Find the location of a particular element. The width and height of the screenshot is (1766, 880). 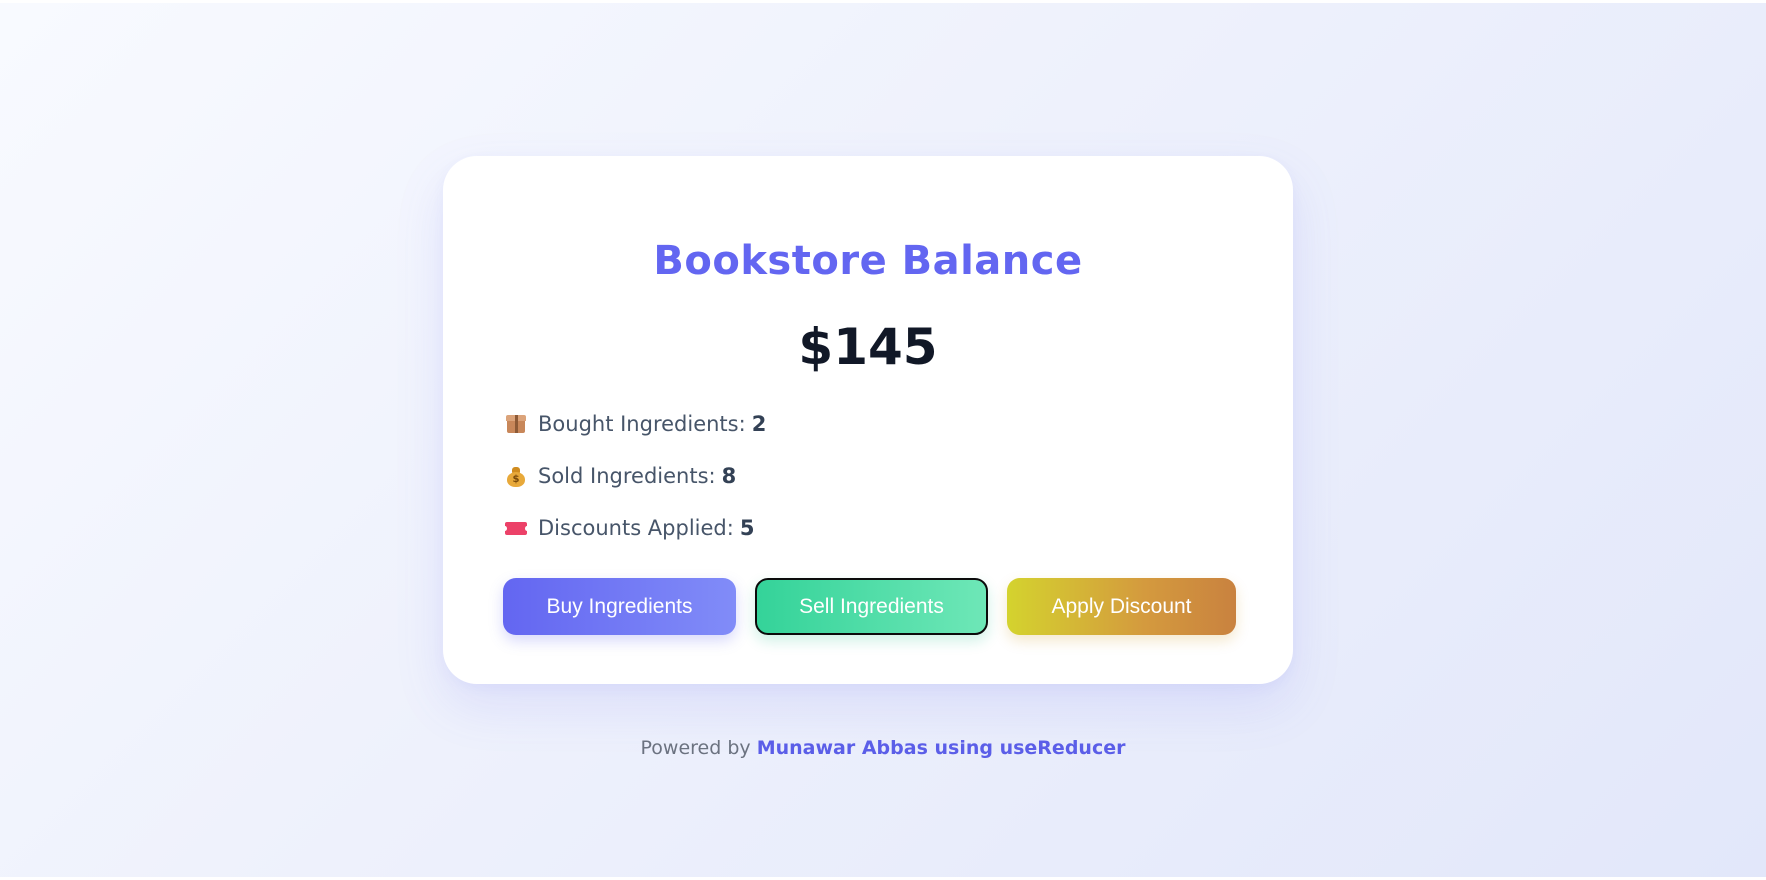

stat-label: Bought Ingredients: is located at coordinates (642, 424).